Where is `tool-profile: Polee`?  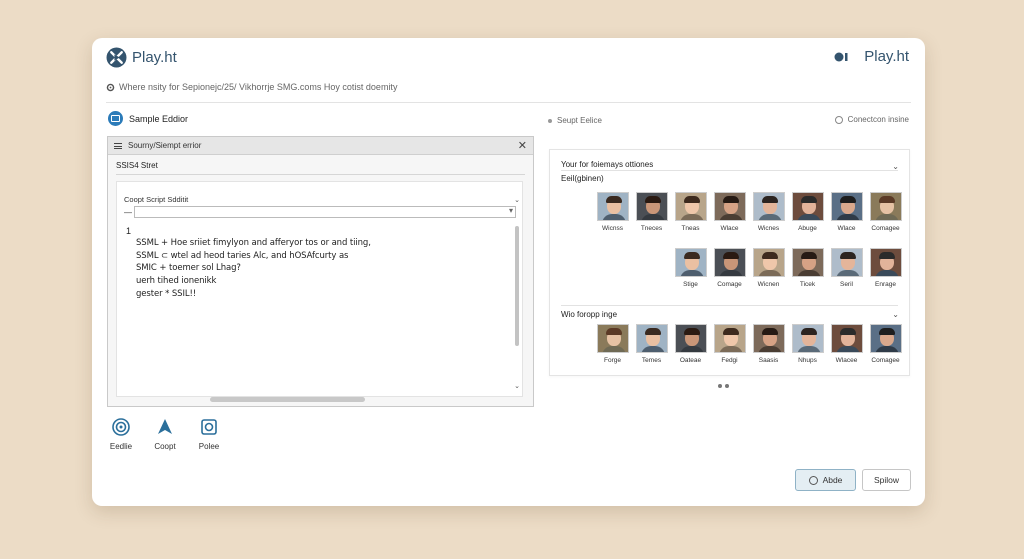
tool-profile: Polee is located at coordinates (209, 434).